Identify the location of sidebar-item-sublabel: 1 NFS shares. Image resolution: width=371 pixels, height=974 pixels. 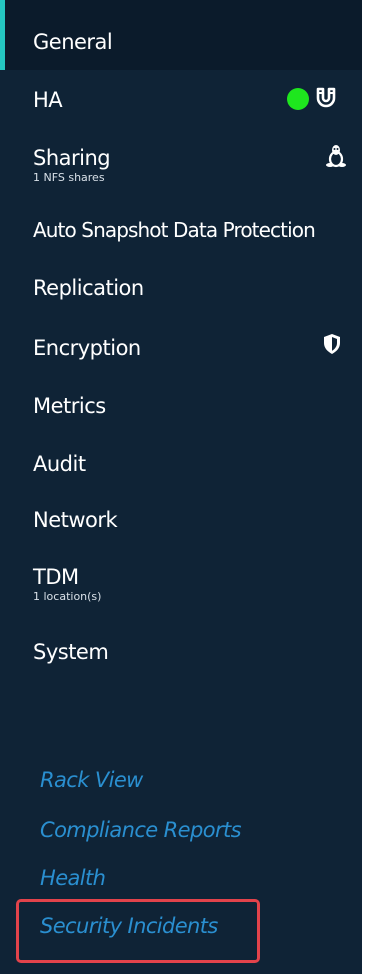
(69, 177).